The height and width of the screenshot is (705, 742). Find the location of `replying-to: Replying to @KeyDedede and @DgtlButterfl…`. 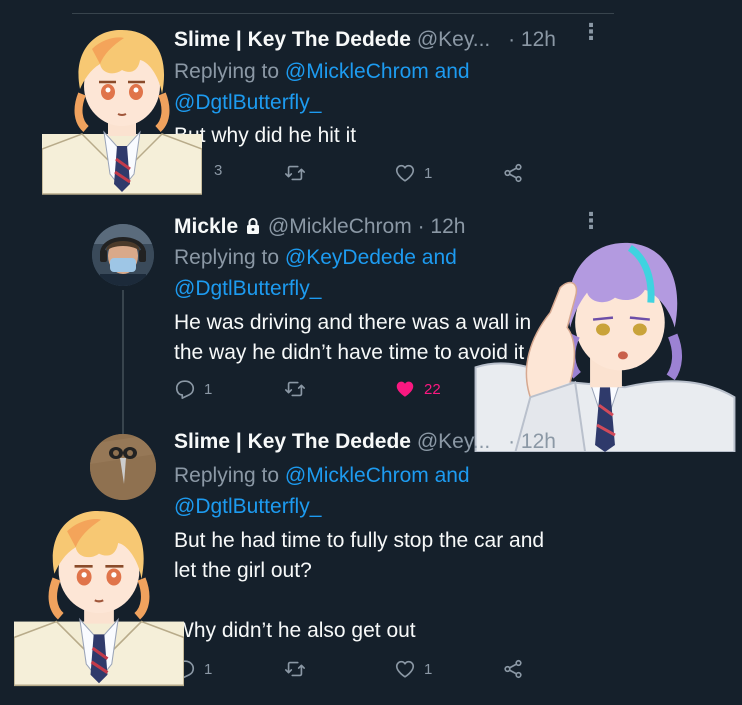

replying-to: Replying to @KeyDedede and @DgtlButterfl… is located at coordinates (315, 273).